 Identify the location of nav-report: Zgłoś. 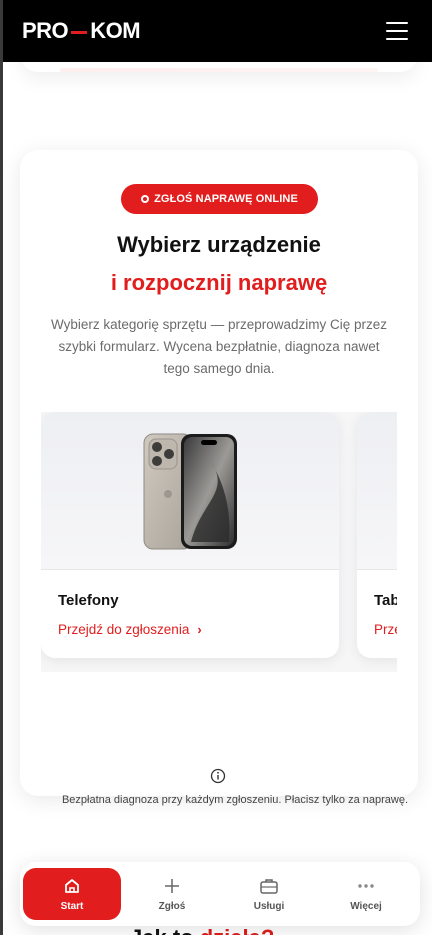
(172, 894).